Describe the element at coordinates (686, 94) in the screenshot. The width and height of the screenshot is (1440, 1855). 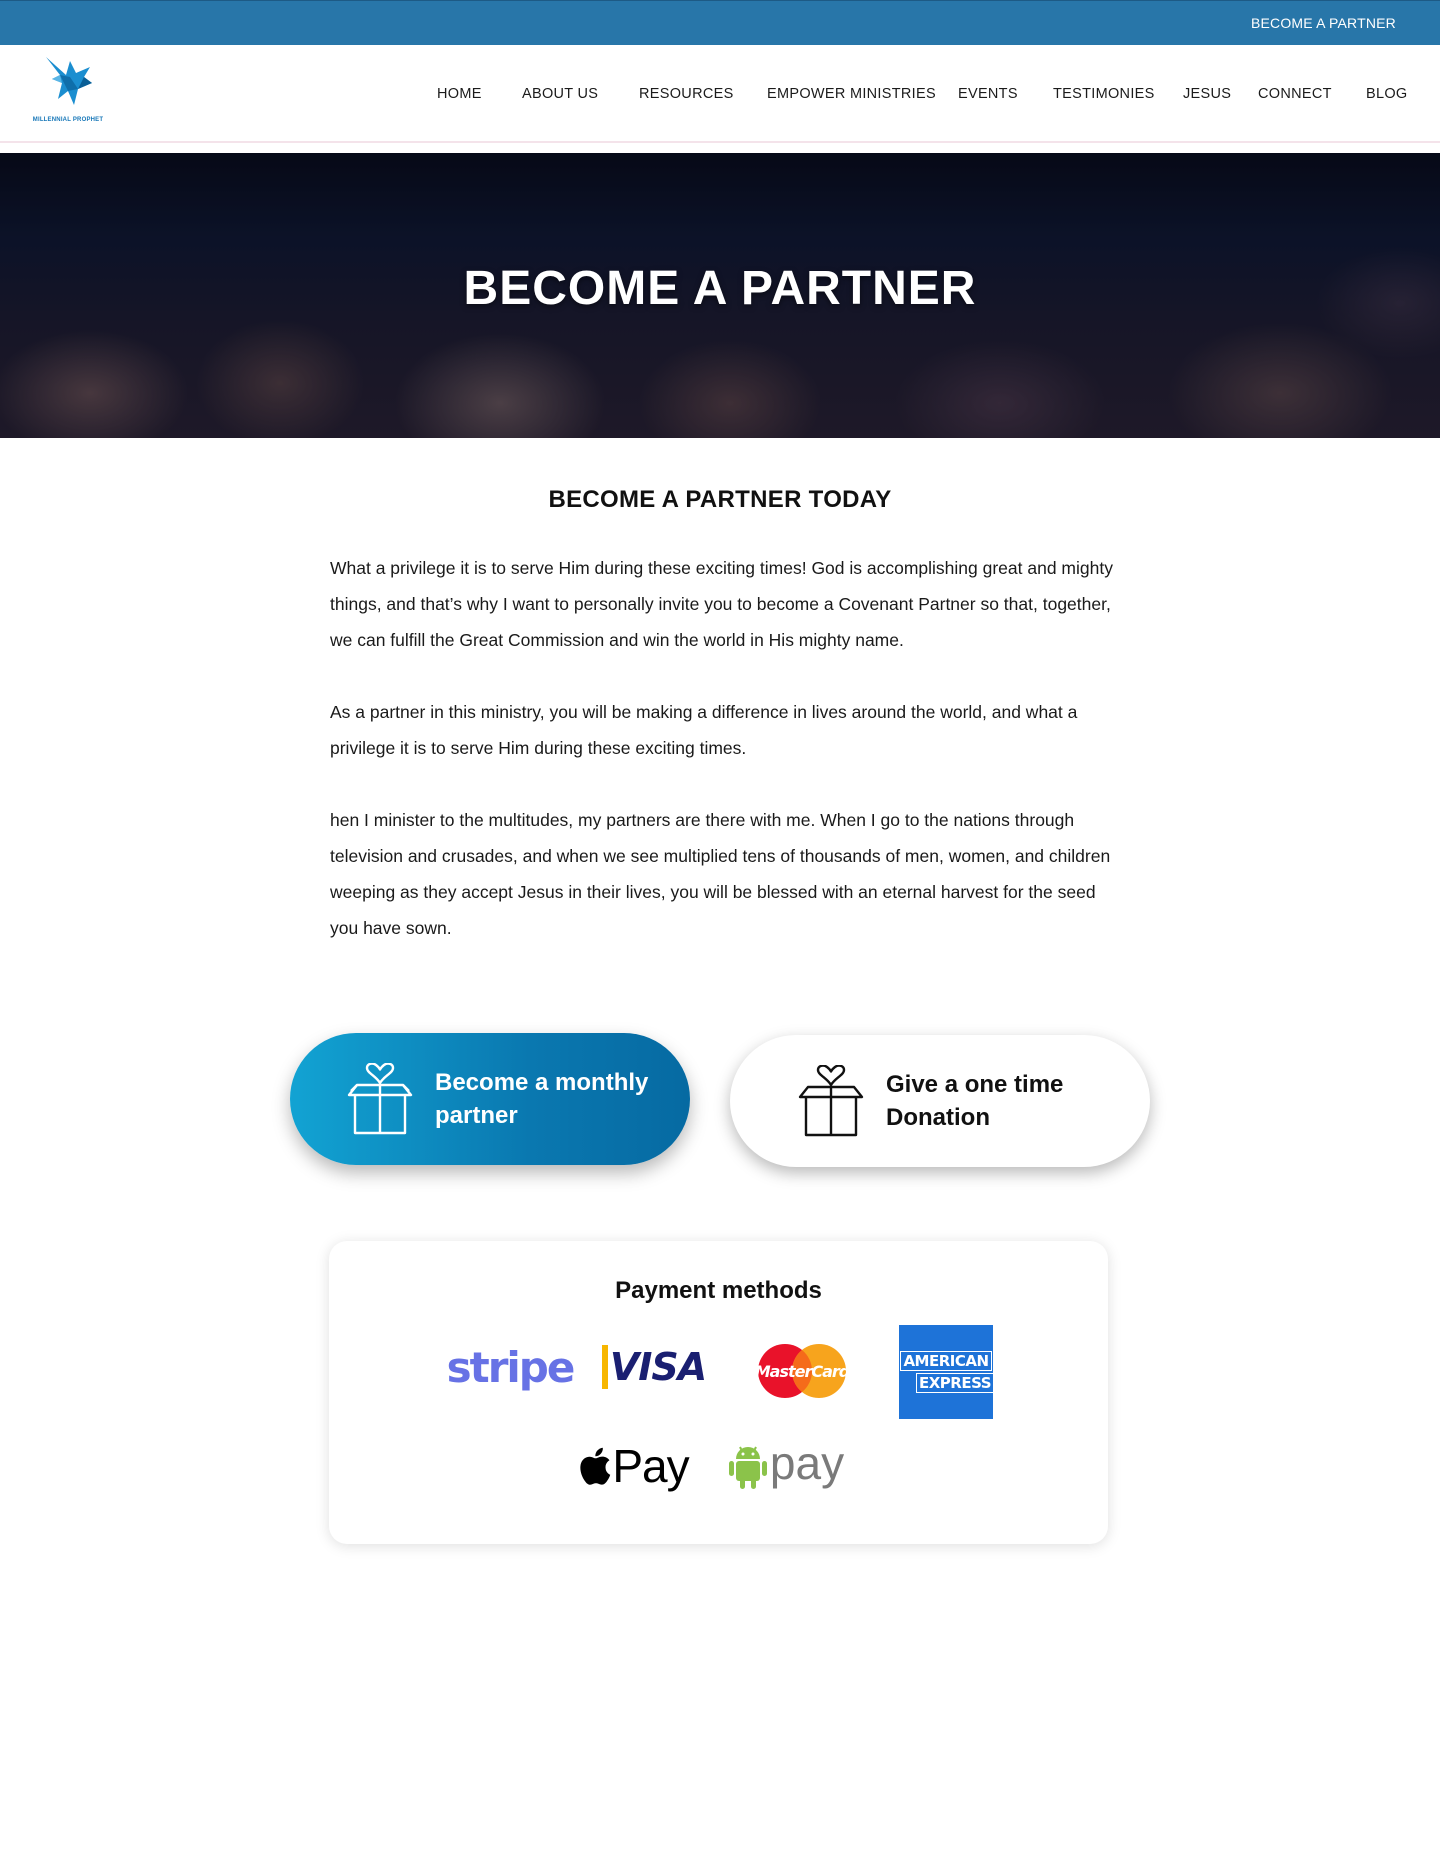
I see `nav-resources: RESOURCES` at that location.